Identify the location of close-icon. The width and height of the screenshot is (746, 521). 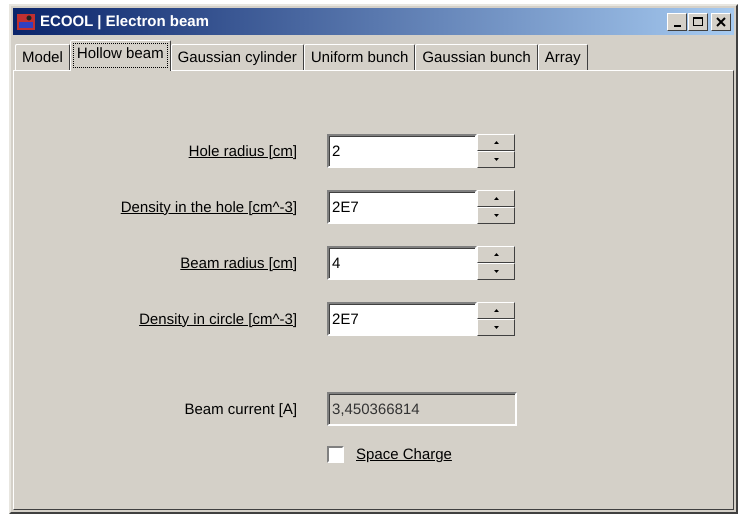
(721, 21).